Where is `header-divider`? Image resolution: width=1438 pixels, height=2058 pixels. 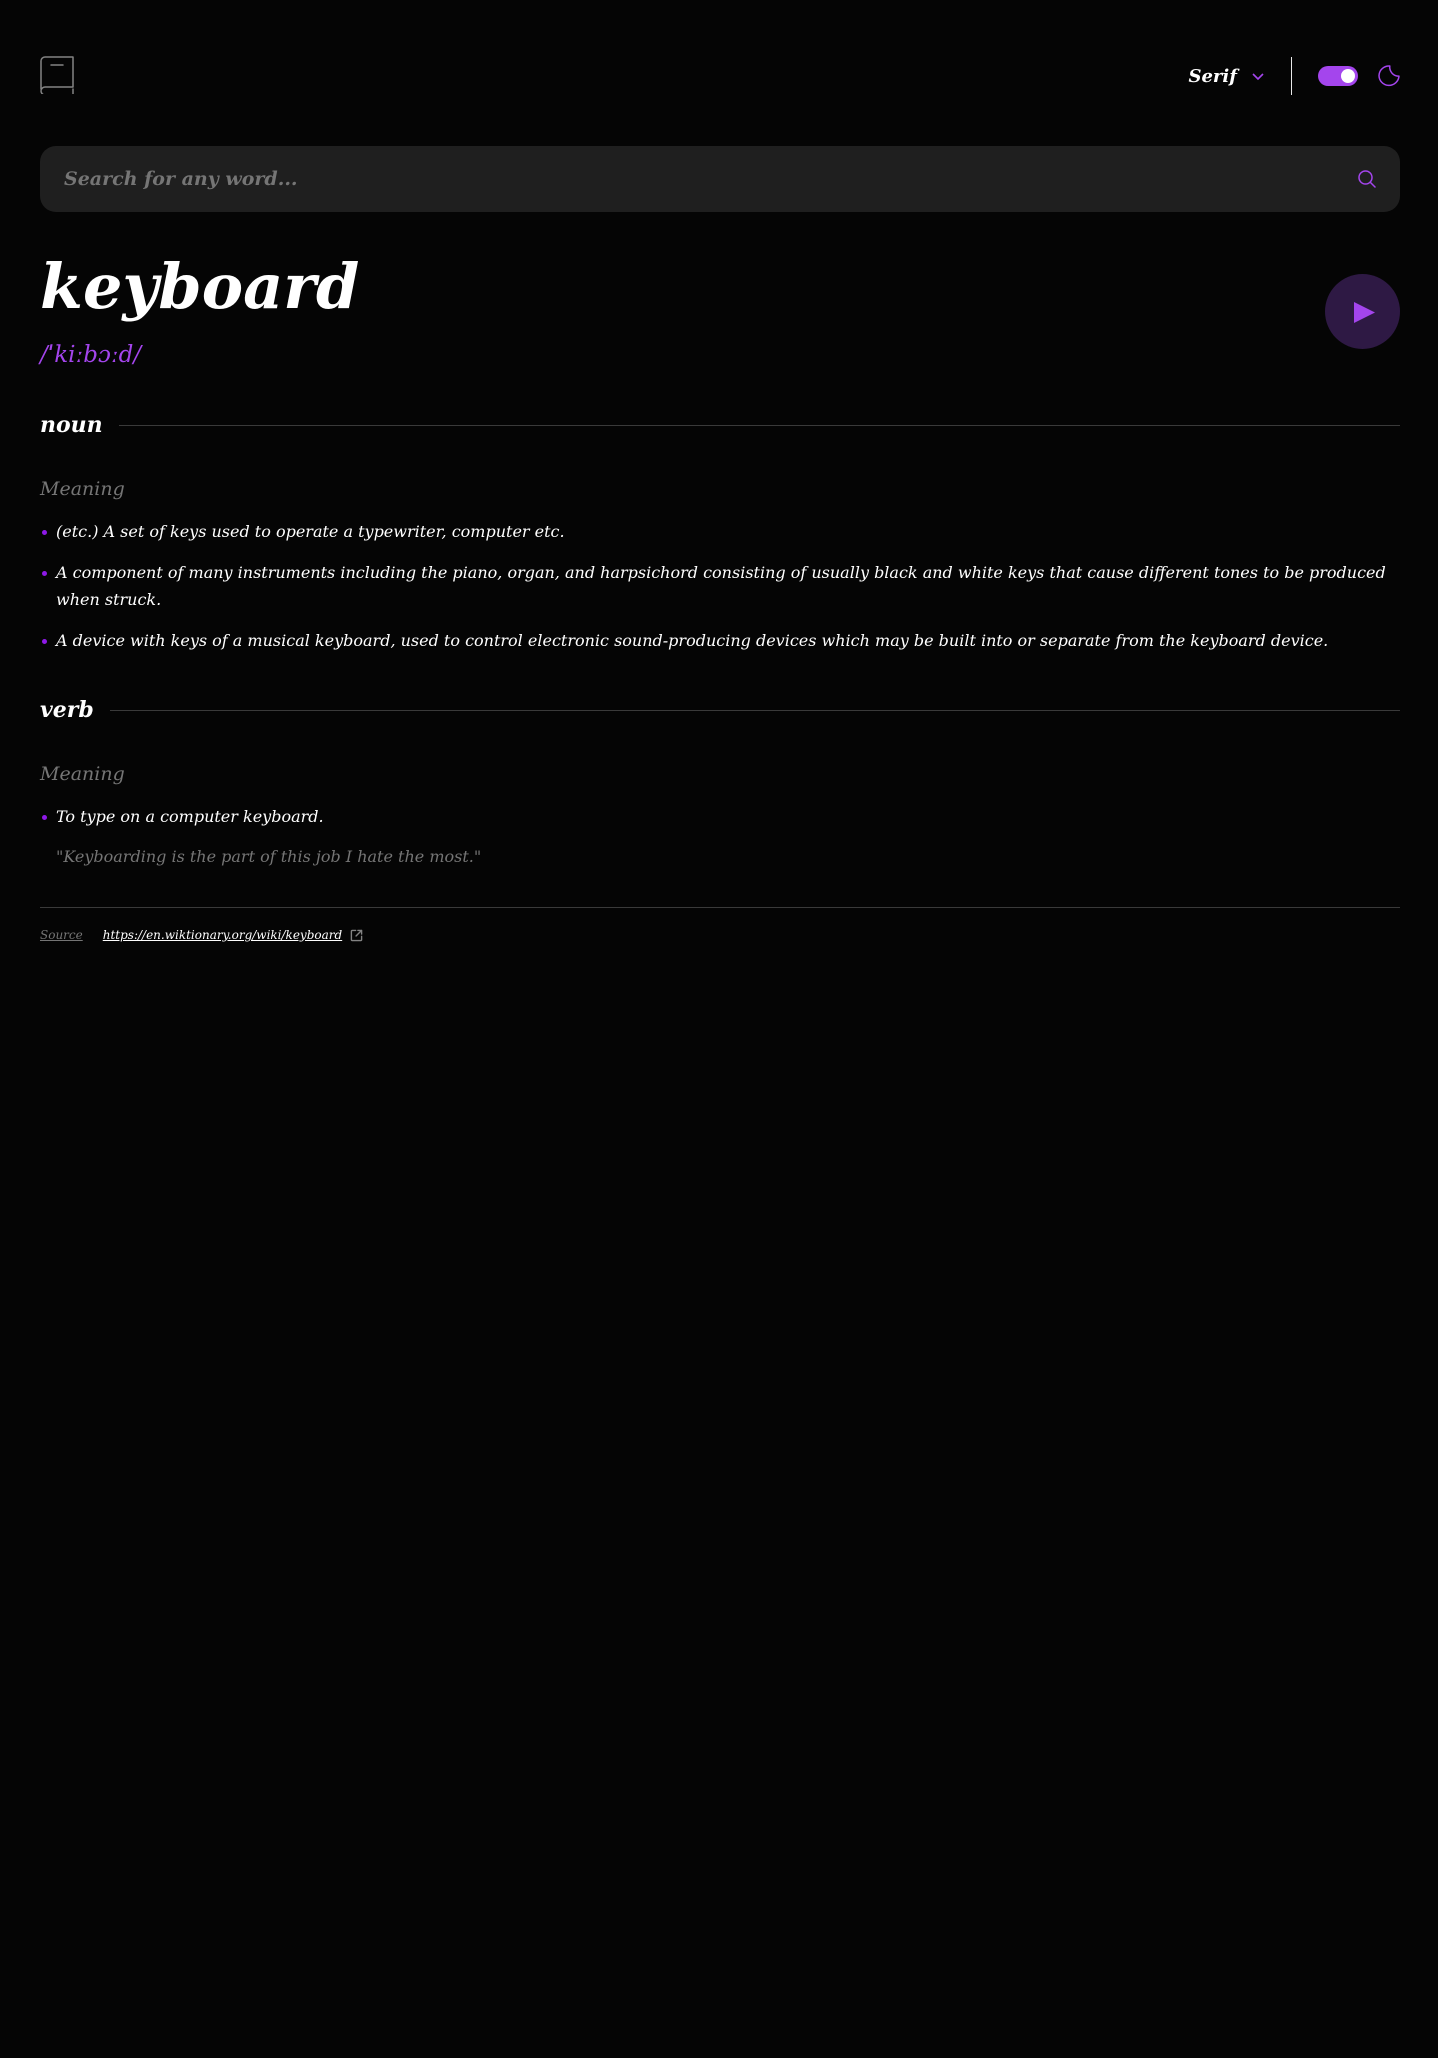
header-divider is located at coordinates (1291, 76).